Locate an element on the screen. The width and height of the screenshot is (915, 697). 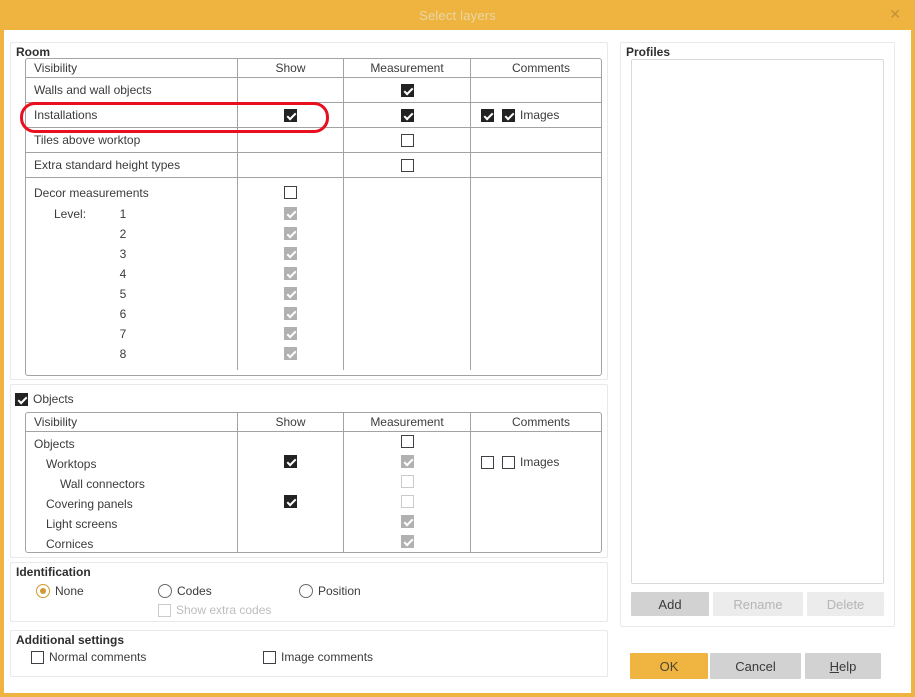
room-table-header: Visibility Show Measurement Comments is located at coordinates (313, 68).